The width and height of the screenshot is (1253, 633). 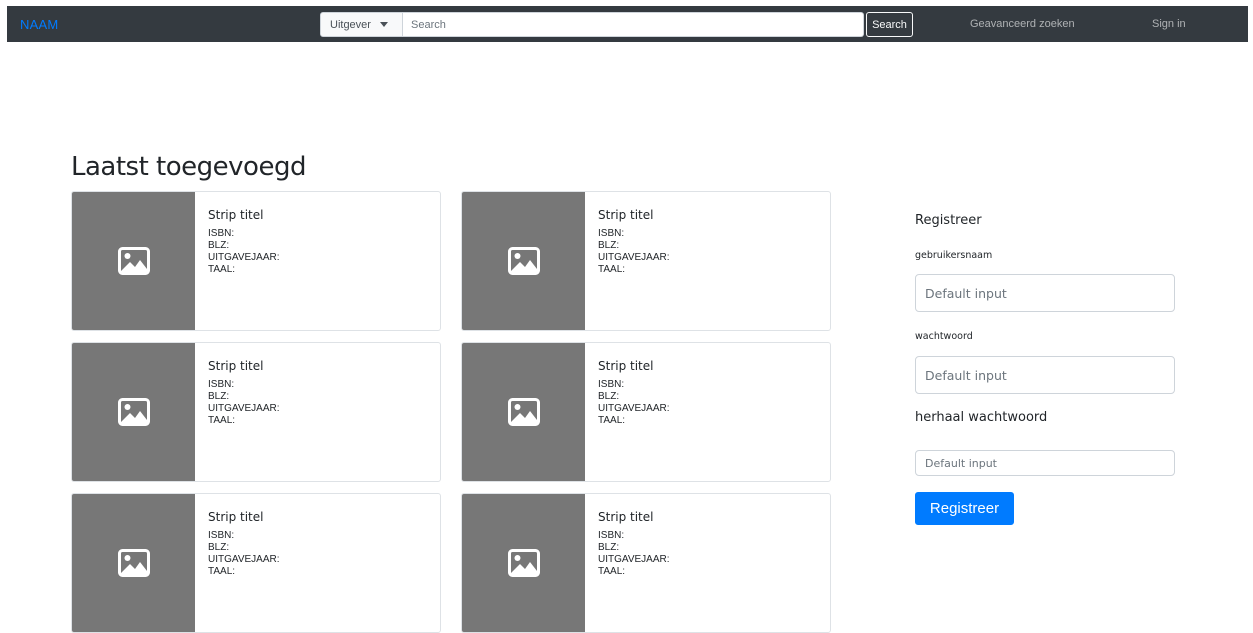 I want to click on brand-link: NAAM, so click(x=39, y=24).